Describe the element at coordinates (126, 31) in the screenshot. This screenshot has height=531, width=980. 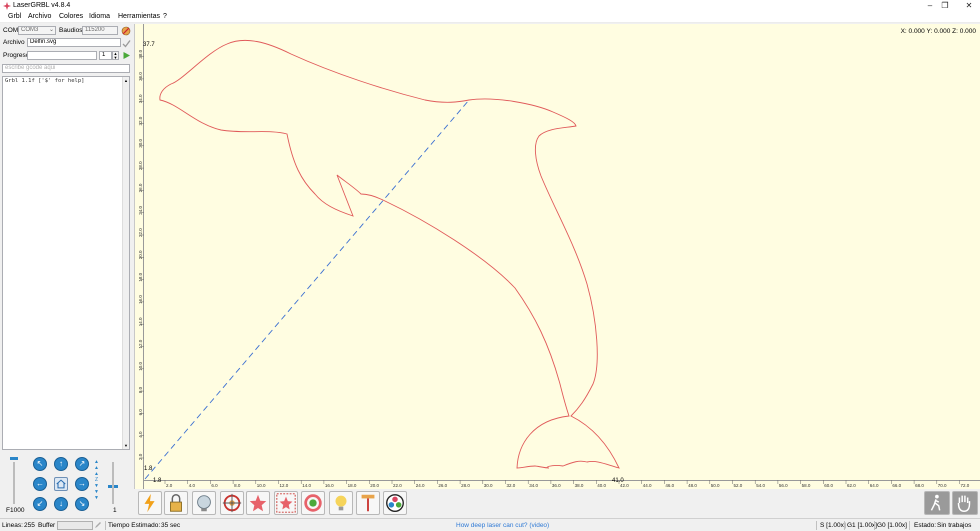
I see `connect-icon` at that location.